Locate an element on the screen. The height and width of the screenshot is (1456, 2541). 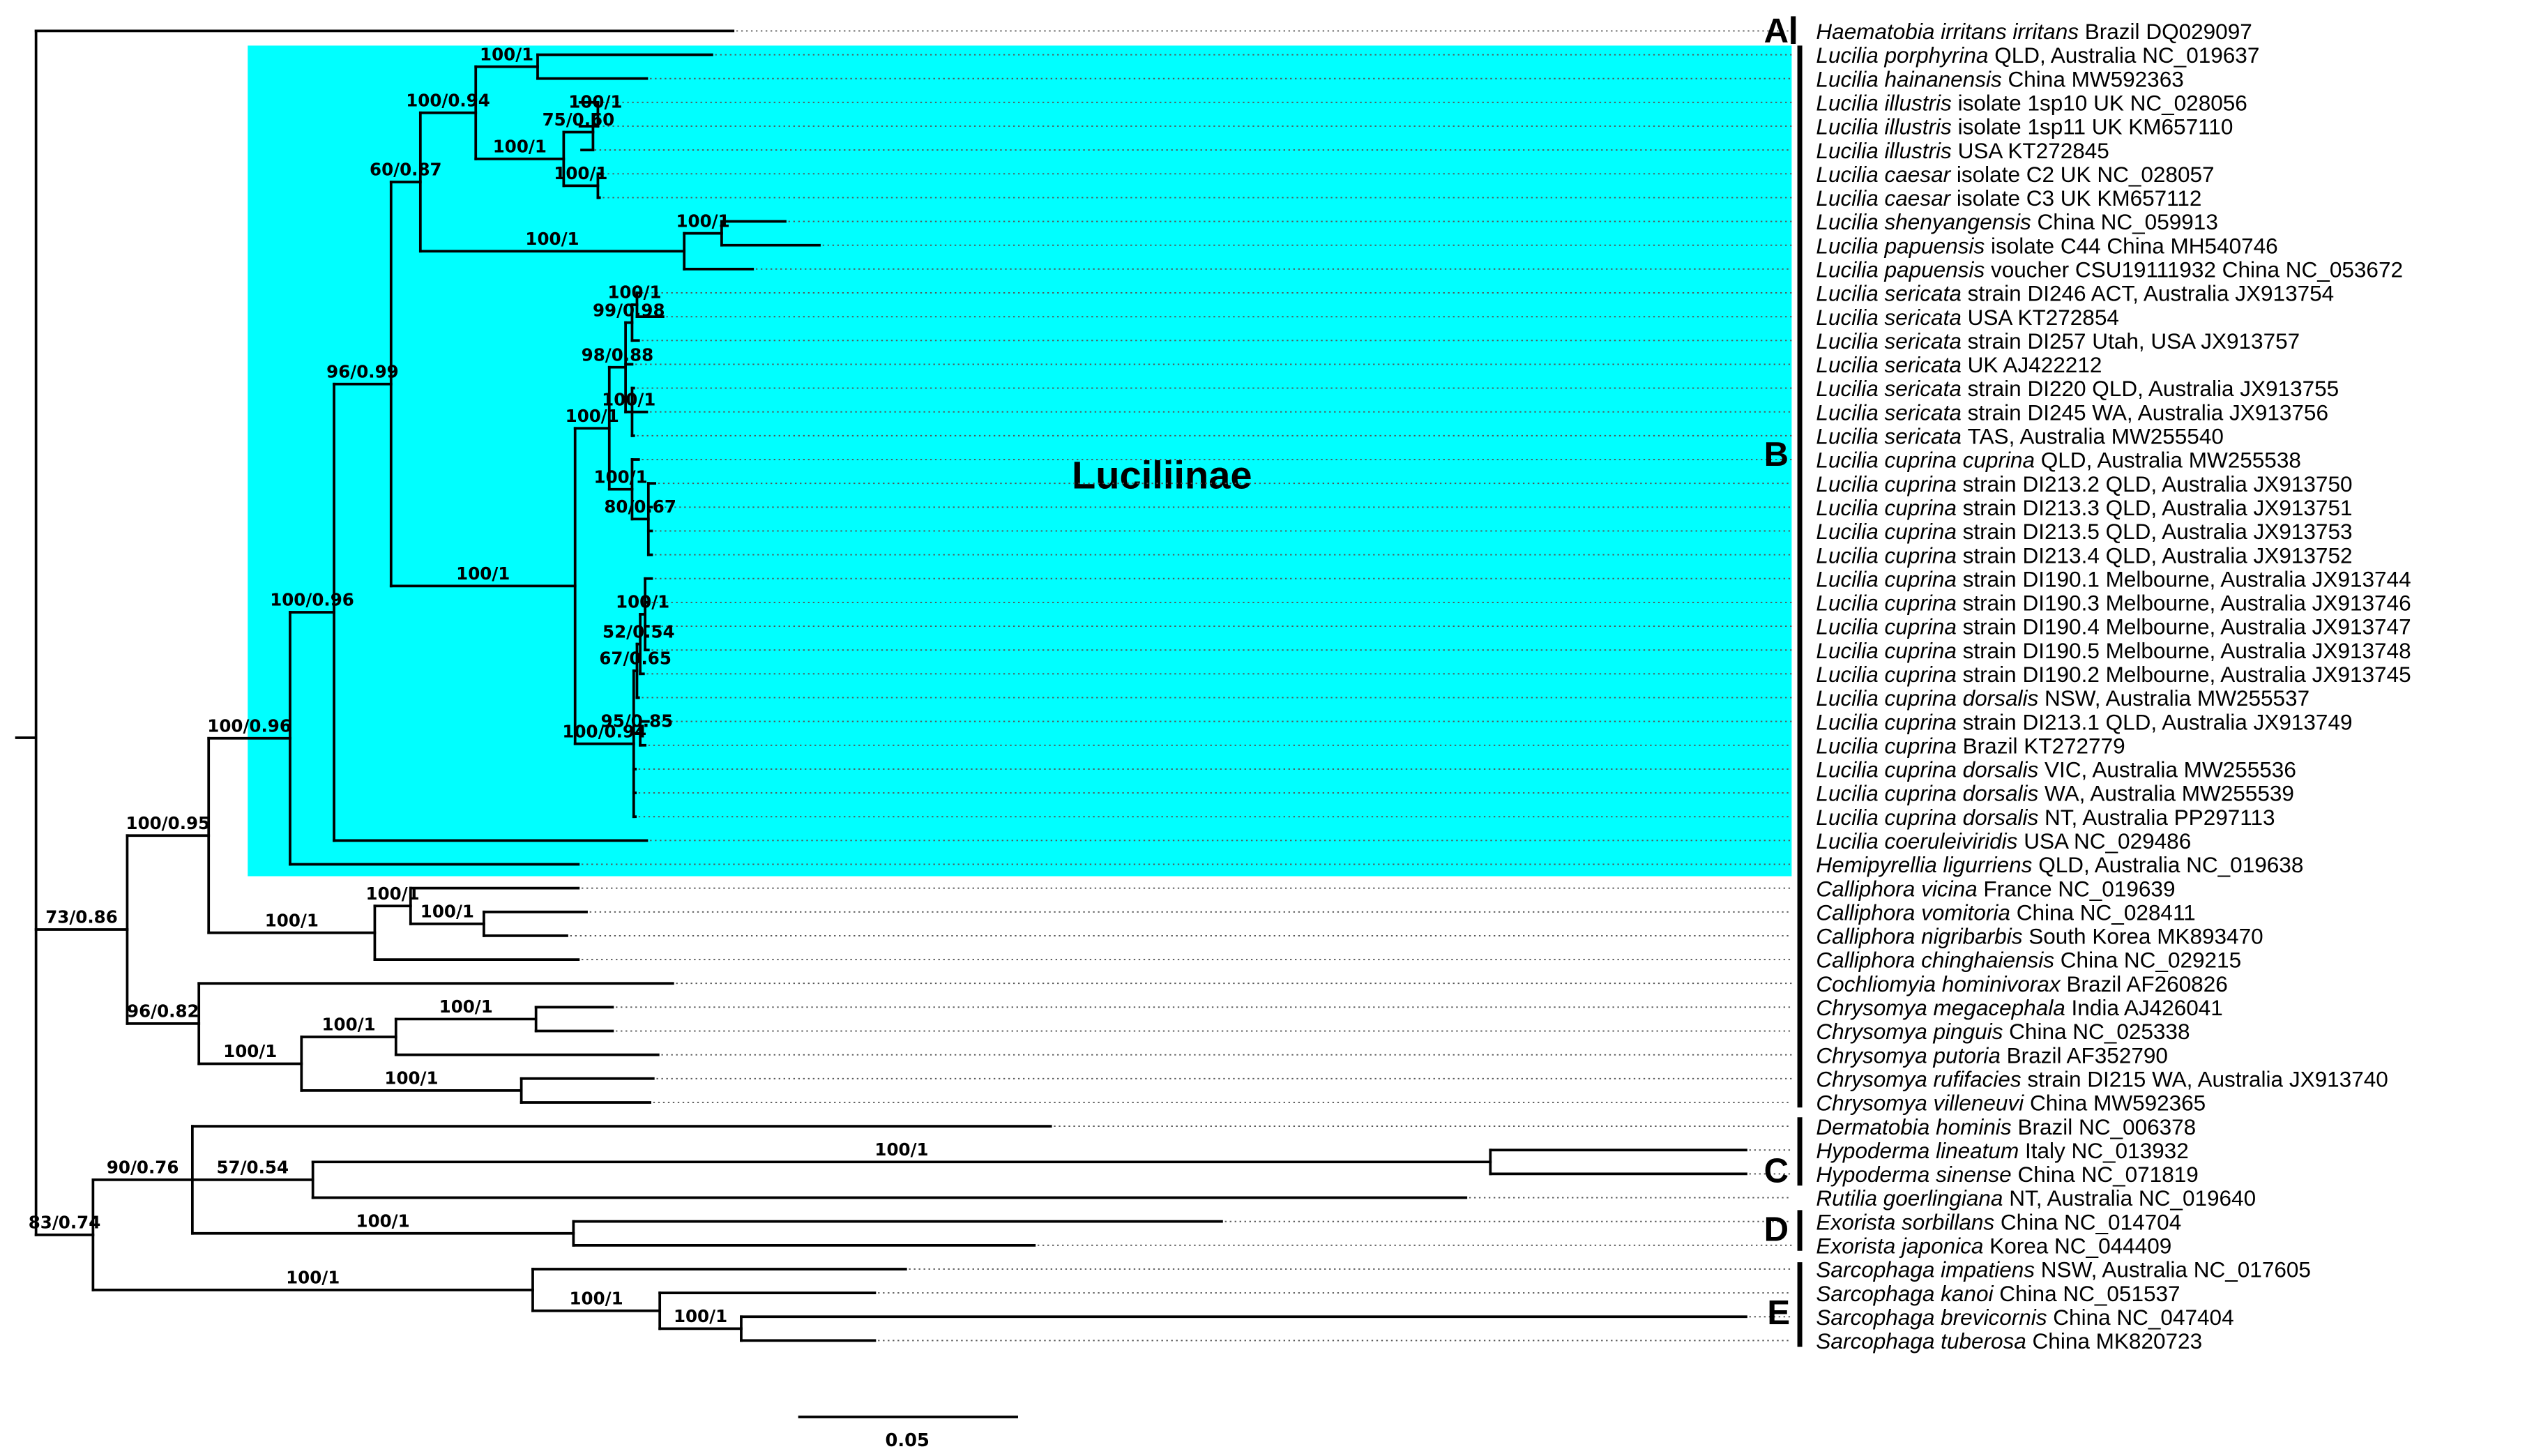
species-name: Exorista japonica is located at coordinates (1900, 1246).